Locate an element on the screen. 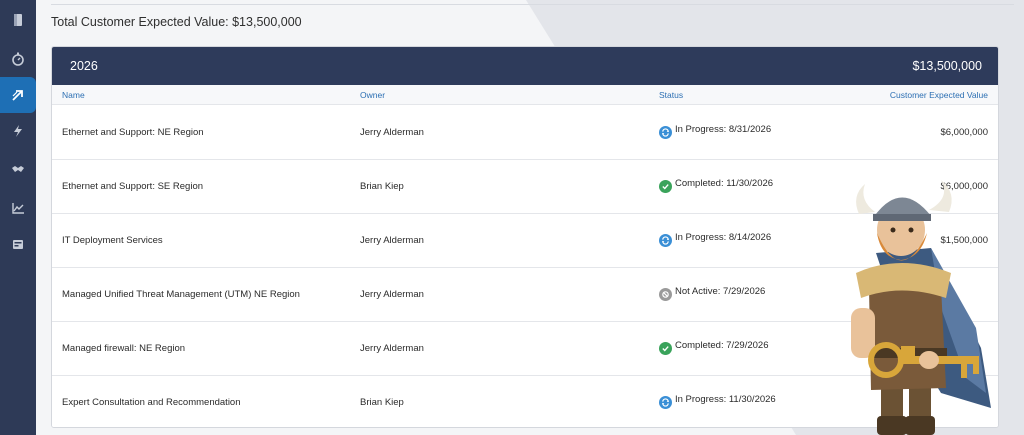  row-name: Expert Consultation and Recommendation is located at coordinates (151, 402).